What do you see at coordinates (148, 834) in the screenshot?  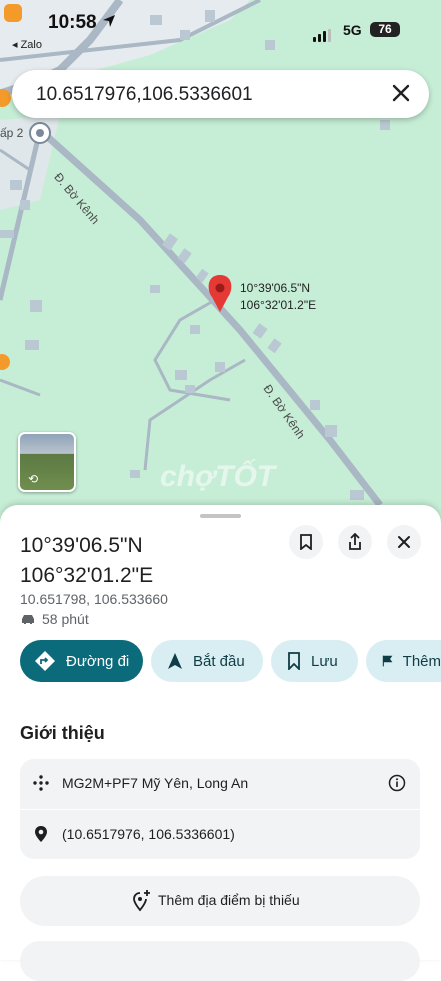 I see `latlng-text: (10.6517976, 106.5336601)` at bounding box center [148, 834].